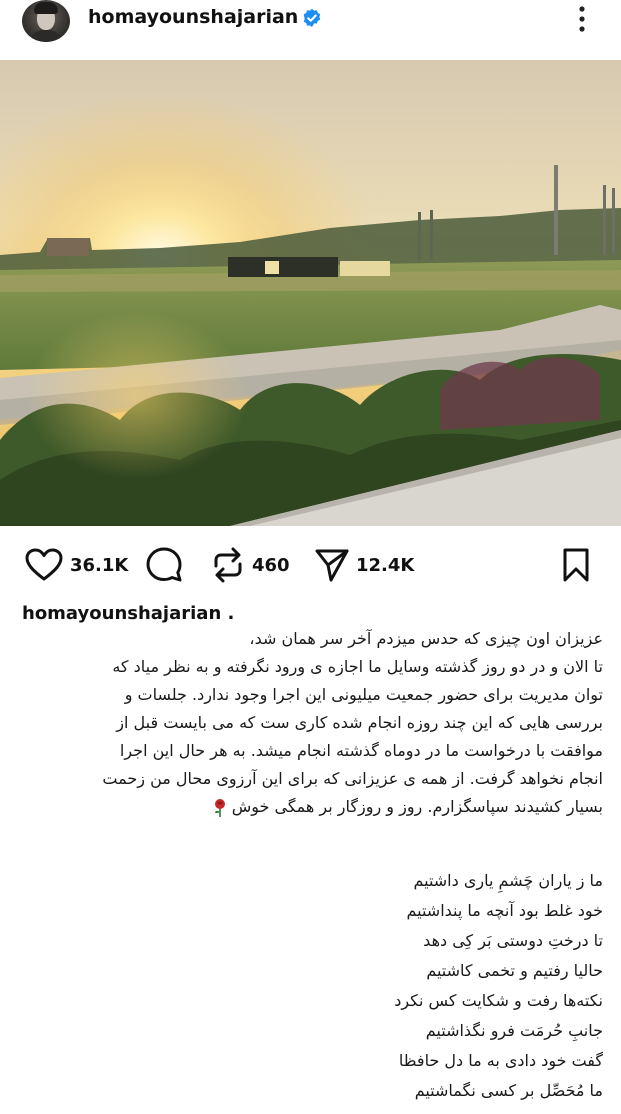  I want to click on caption-author: homayounshajarian ., so click(128, 613).